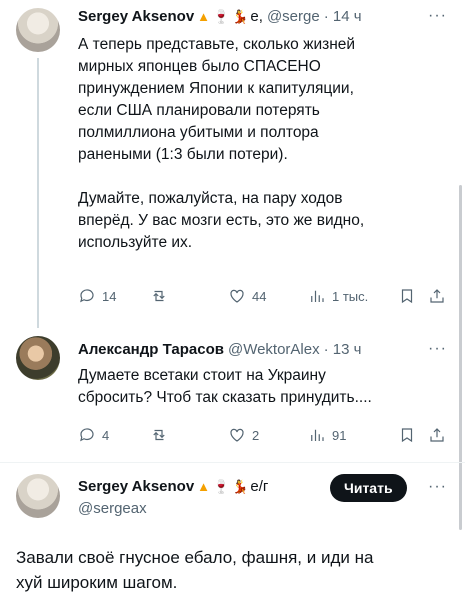 This screenshot has width=465, height=600. What do you see at coordinates (259, 486) in the screenshot?
I see `name-suffix: е/г` at bounding box center [259, 486].